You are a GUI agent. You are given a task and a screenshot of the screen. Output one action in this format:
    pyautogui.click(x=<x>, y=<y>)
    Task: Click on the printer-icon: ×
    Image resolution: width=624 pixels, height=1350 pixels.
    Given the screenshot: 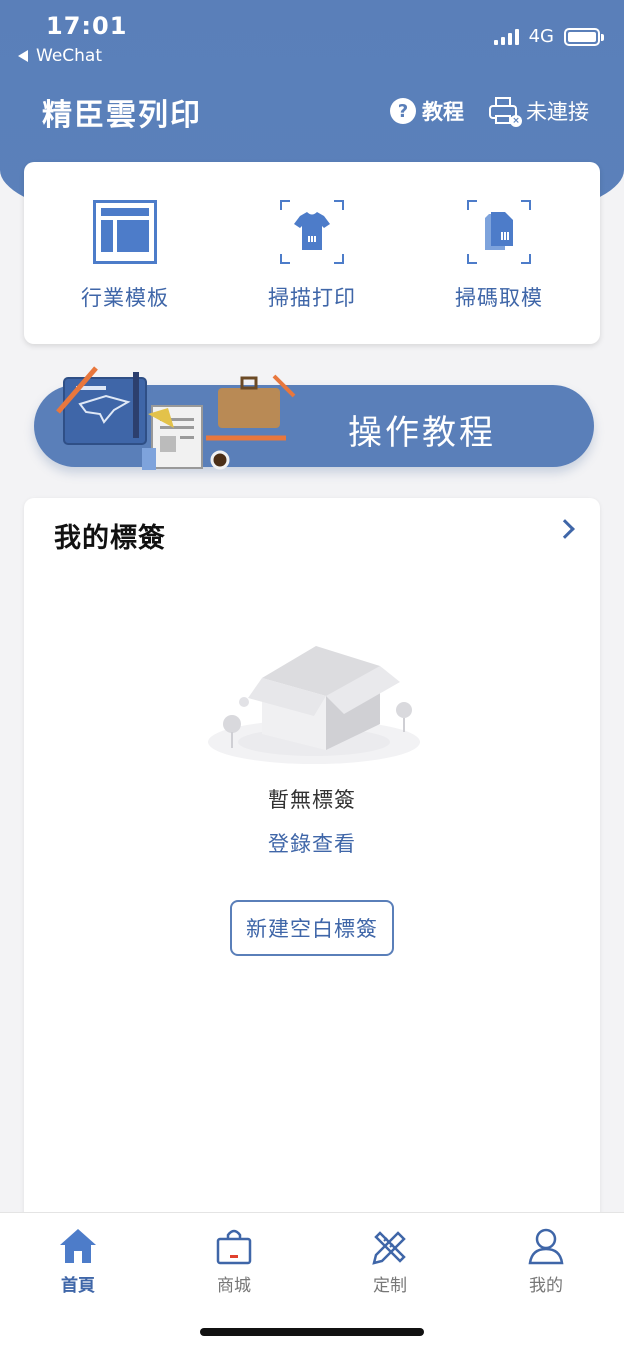 What is the action you would take?
    pyautogui.click(x=505, y=112)
    